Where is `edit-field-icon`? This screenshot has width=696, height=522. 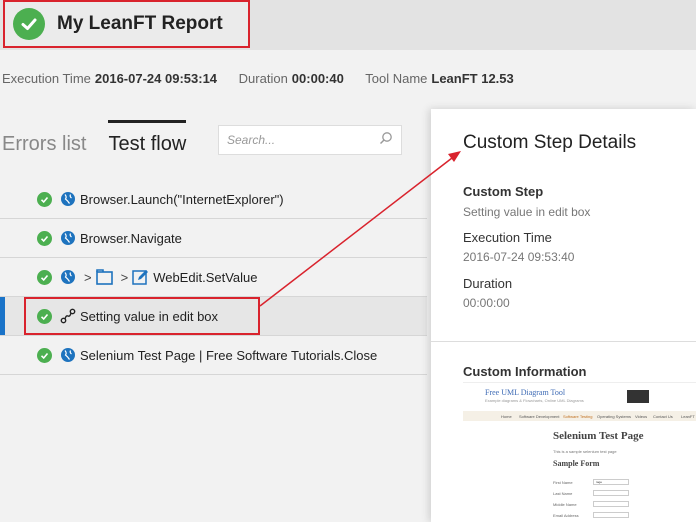
edit-field-icon is located at coordinates (140, 277).